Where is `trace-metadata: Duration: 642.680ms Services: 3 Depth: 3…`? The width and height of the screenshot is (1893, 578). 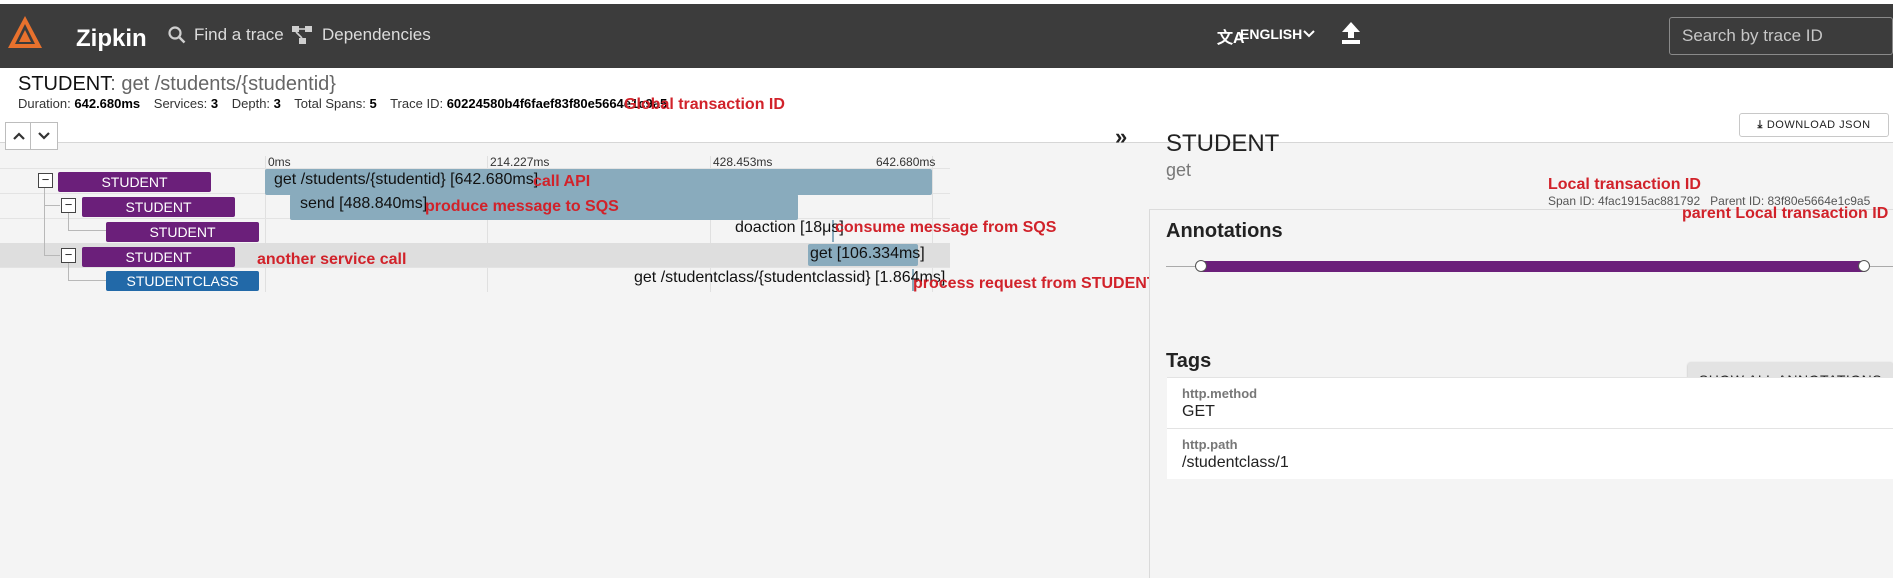
trace-metadata: Duration: 642.680ms Services: 3 Depth: 3… is located at coordinates (347, 103).